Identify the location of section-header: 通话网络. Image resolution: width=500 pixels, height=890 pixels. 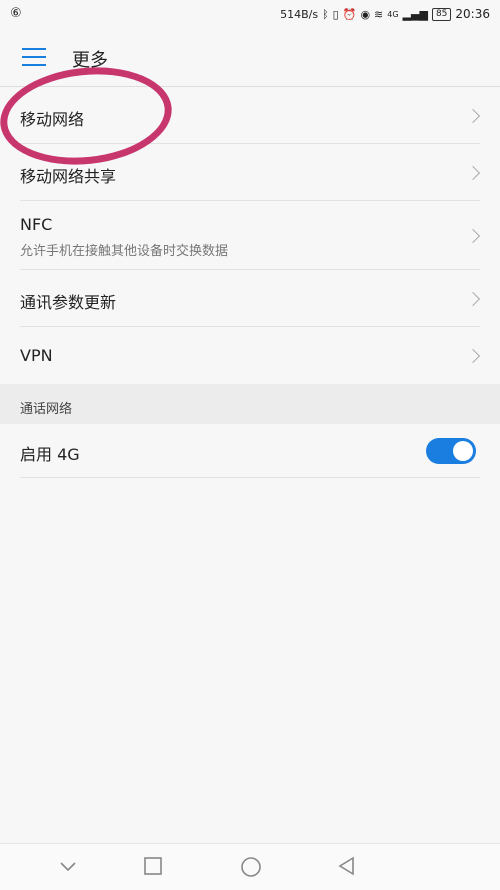
(250, 404).